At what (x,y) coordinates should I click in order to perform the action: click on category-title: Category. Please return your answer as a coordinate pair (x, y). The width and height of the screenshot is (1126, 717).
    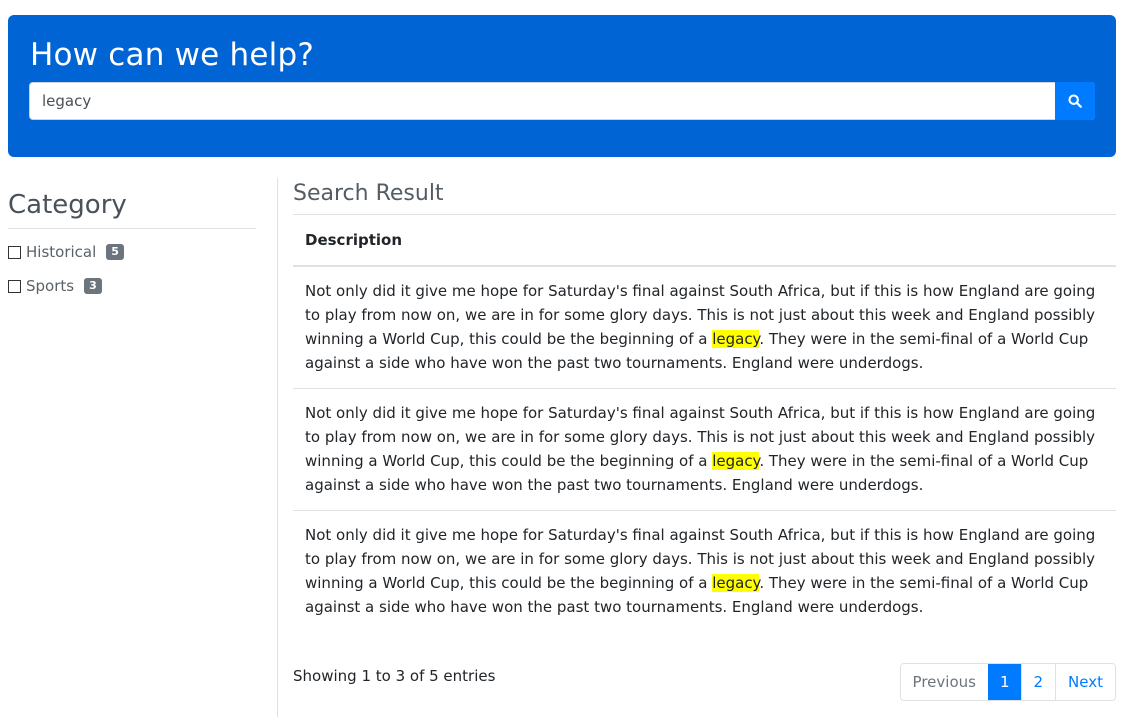
    Looking at the image, I should click on (132, 203).